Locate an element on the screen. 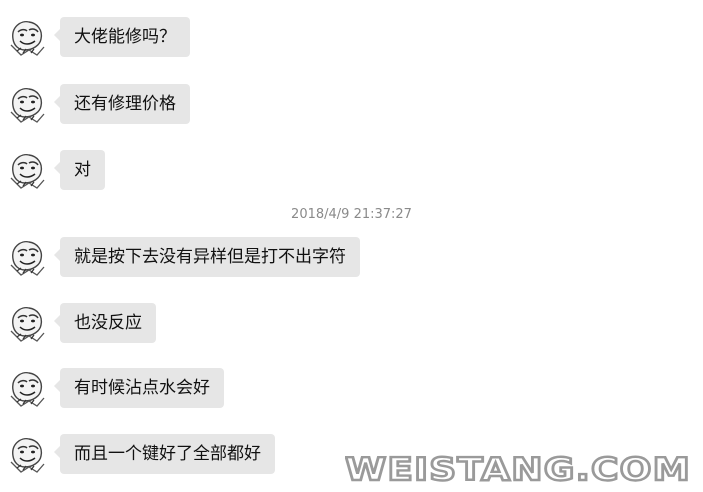  message-timestamp: 2018/4/9 21:37:27 is located at coordinates (351, 214).